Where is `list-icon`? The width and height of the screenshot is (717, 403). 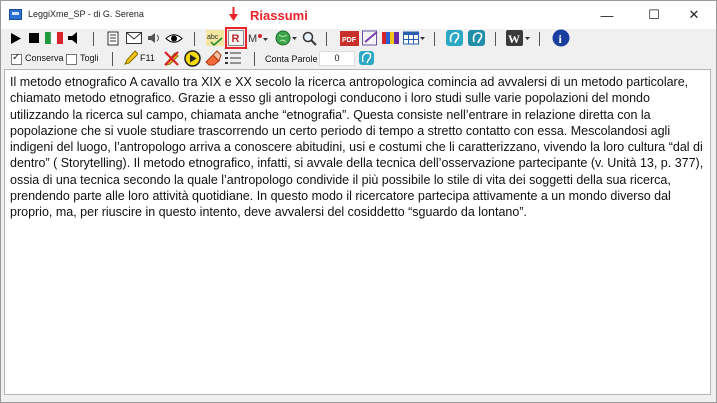
list-icon is located at coordinates (233, 58).